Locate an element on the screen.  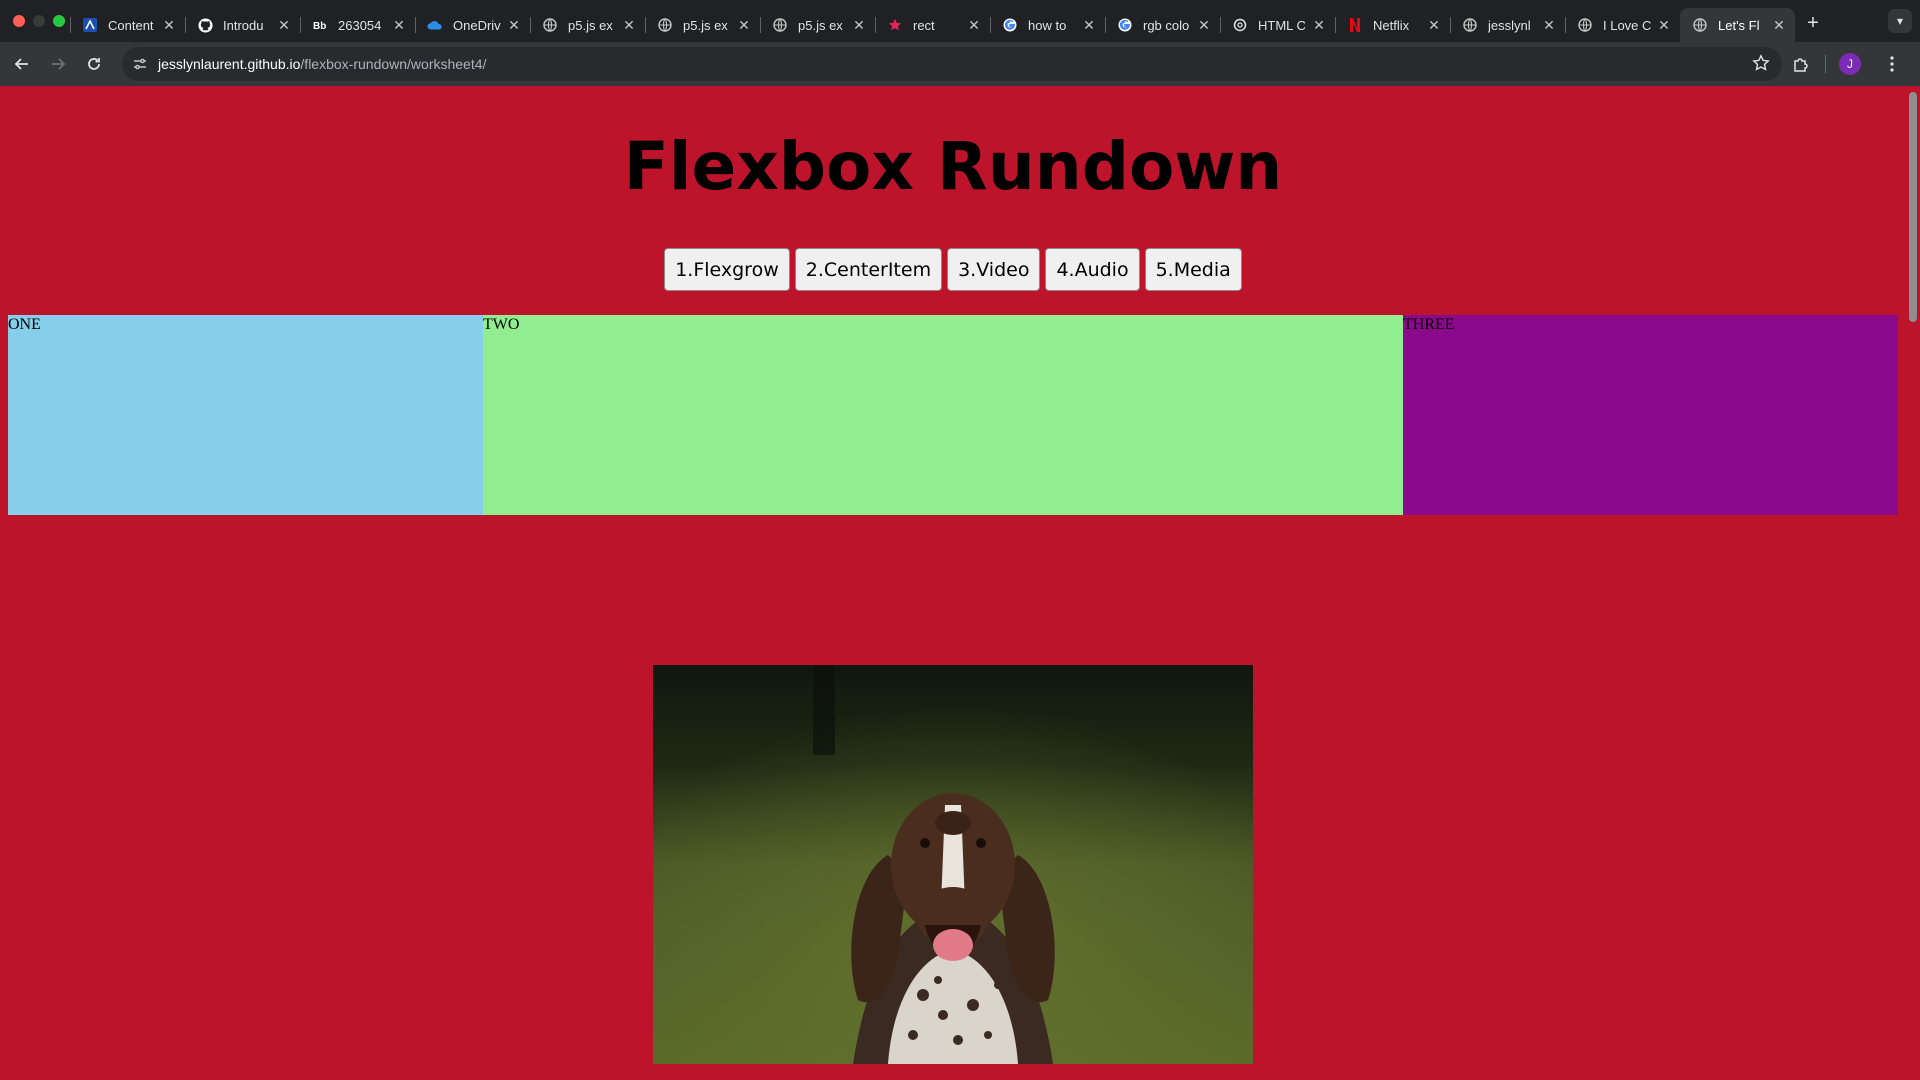
tab-search-button: ▾ is located at coordinates (1900, 21).